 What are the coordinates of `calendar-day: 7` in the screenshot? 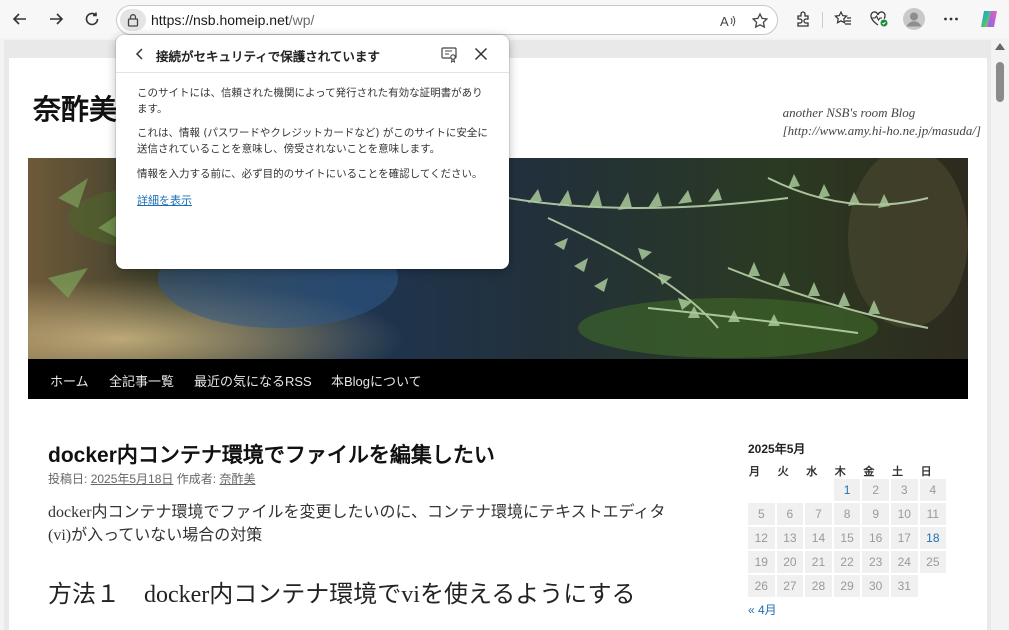 It's located at (818, 514).